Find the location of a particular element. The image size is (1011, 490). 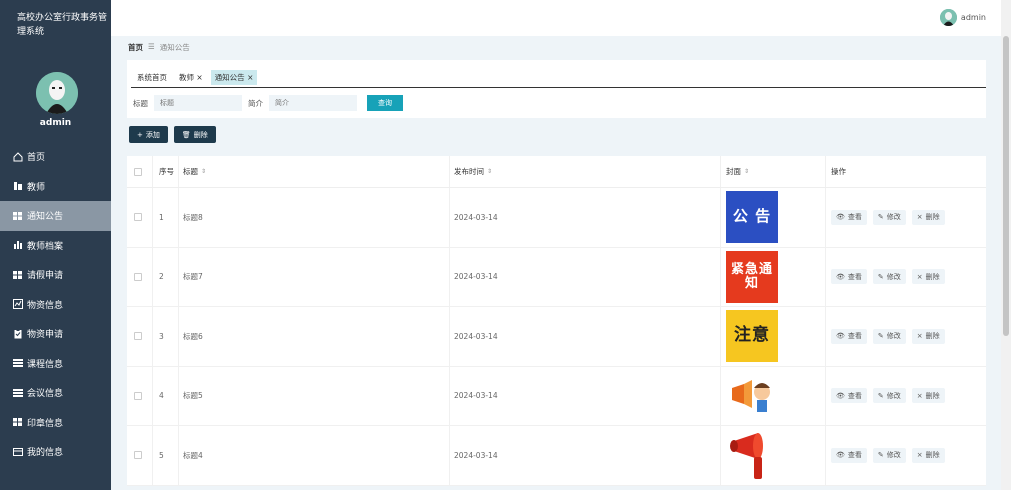

batch-delete-button: 🗑 删除 is located at coordinates (194, 134).